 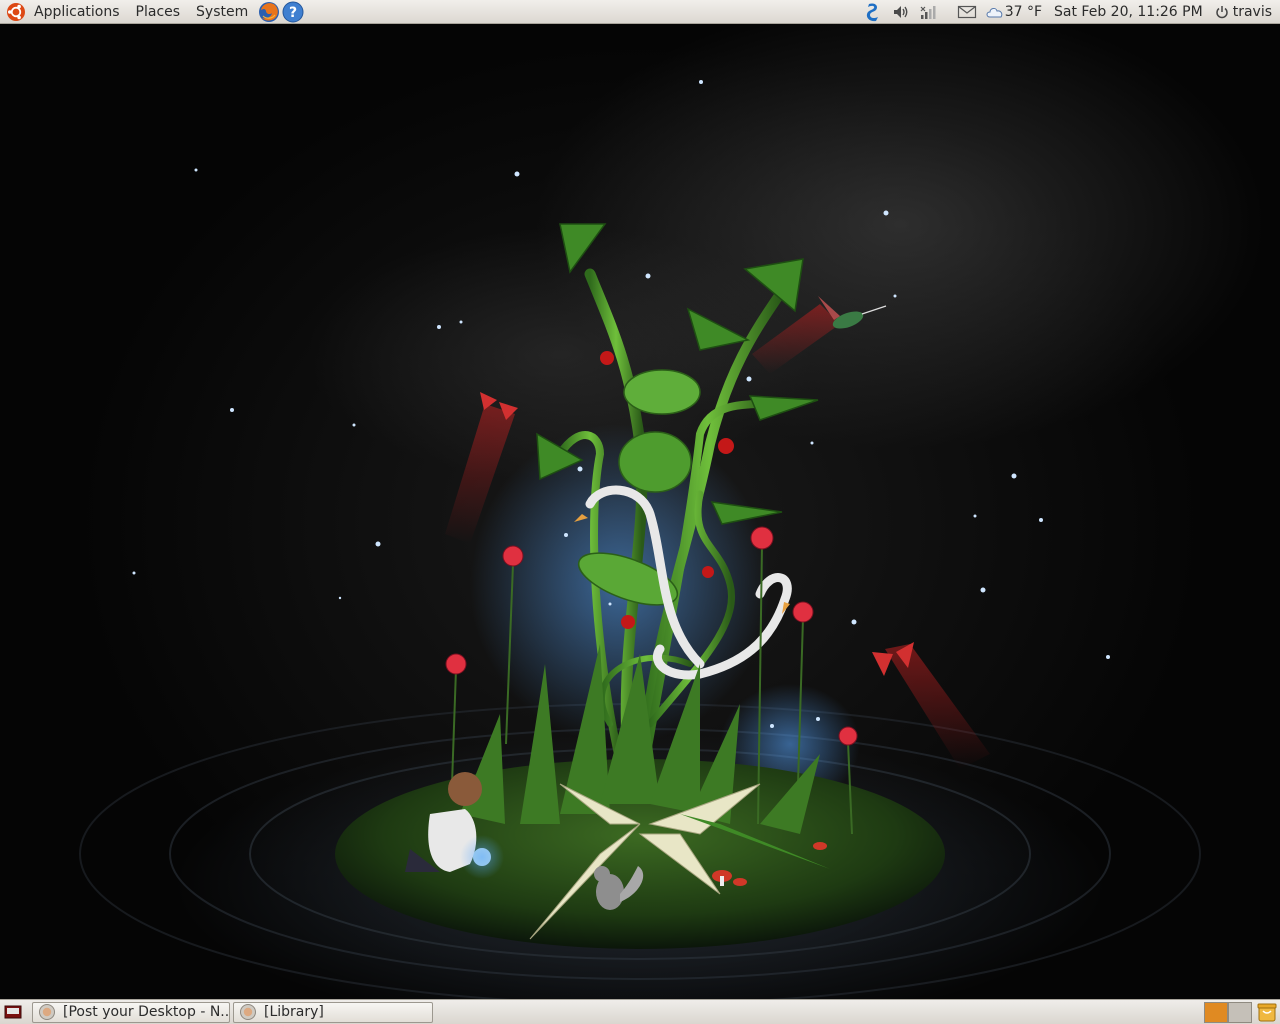 I want to click on mail-icon, so click(x=967, y=12).